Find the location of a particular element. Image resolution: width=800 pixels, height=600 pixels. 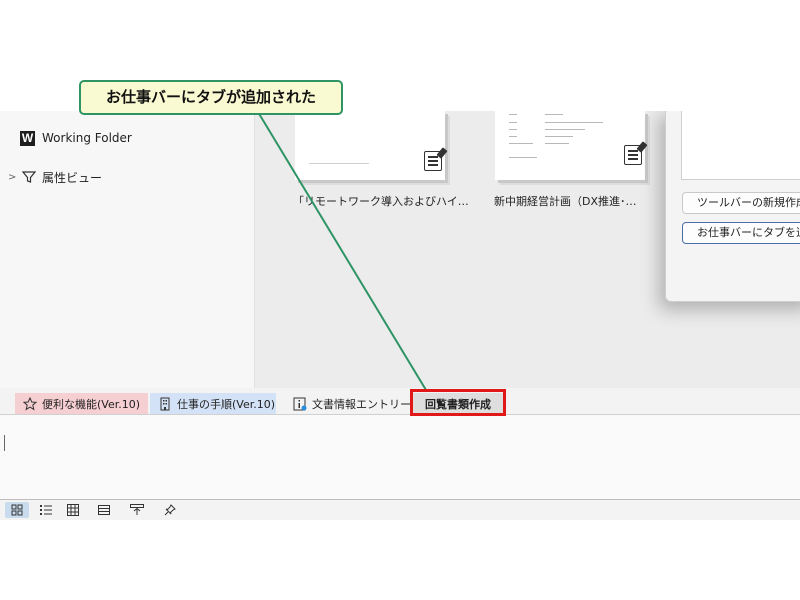

table-view-button is located at coordinates (73, 510).